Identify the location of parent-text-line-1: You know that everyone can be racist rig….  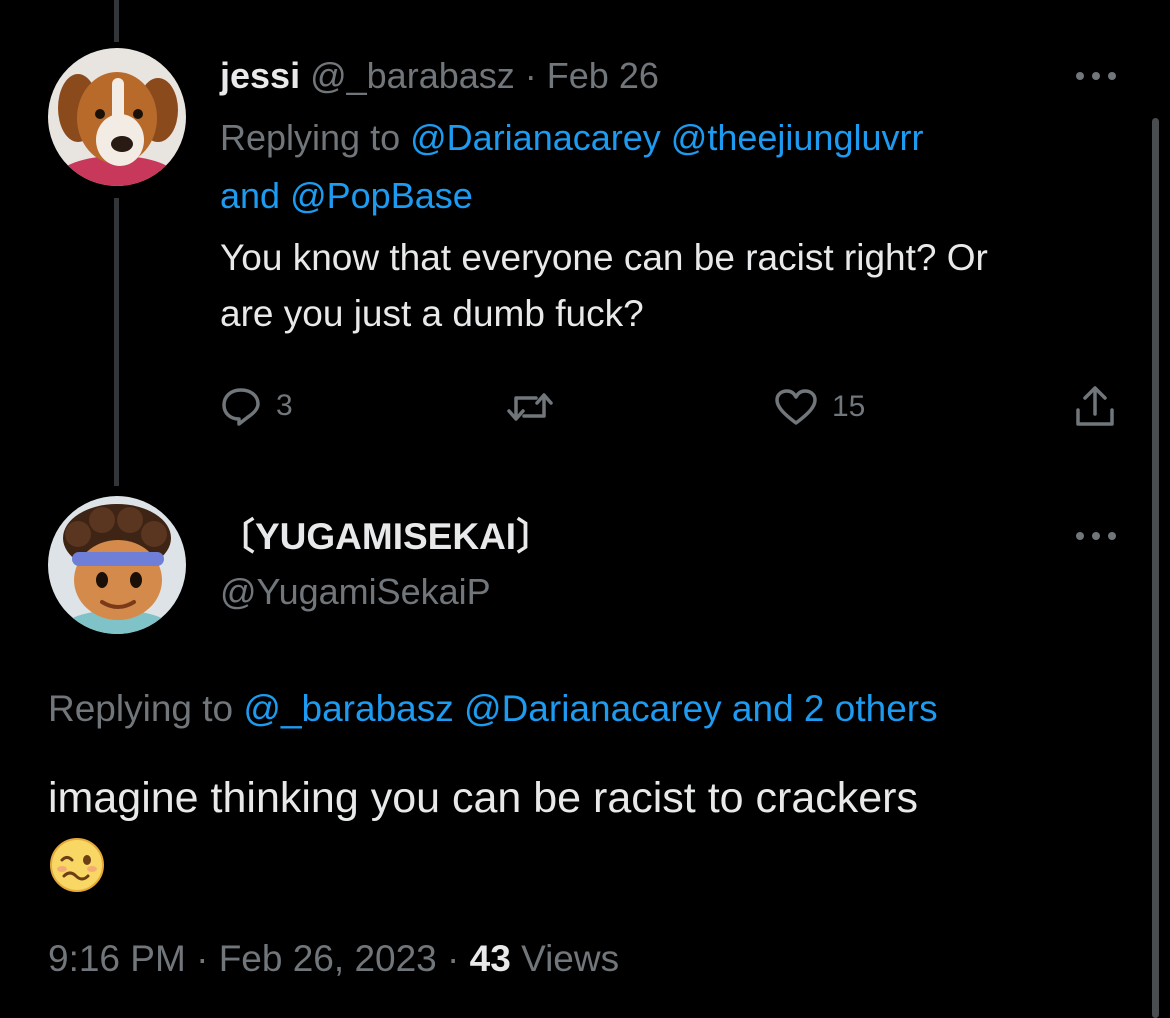
(604, 257).